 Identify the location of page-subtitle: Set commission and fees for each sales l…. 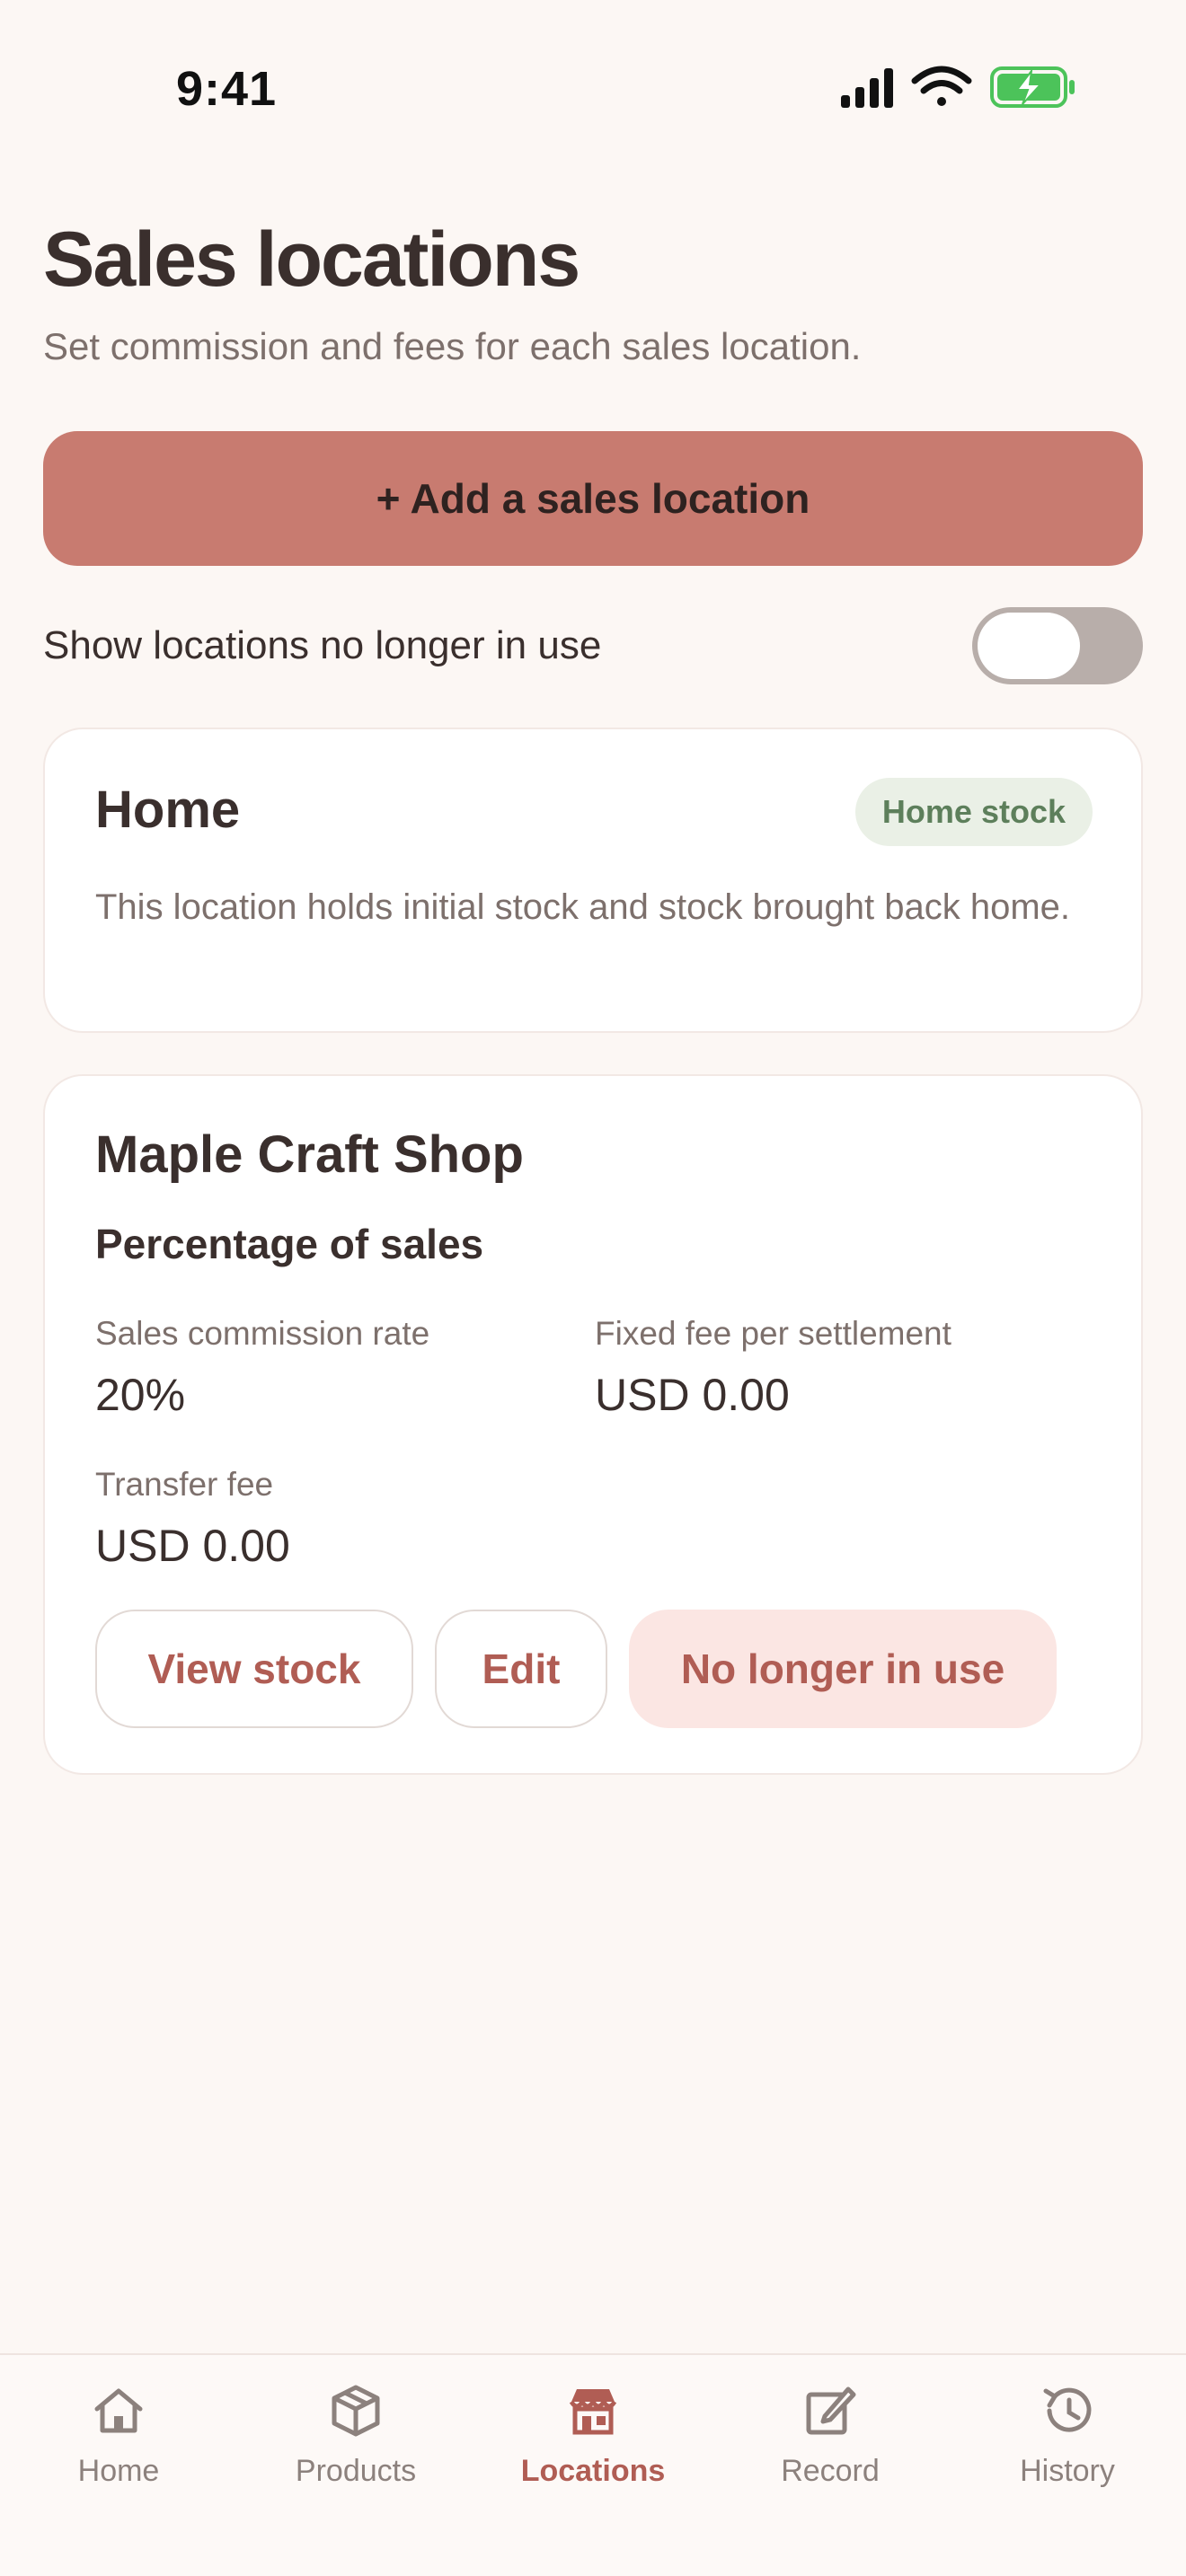
(452, 346).